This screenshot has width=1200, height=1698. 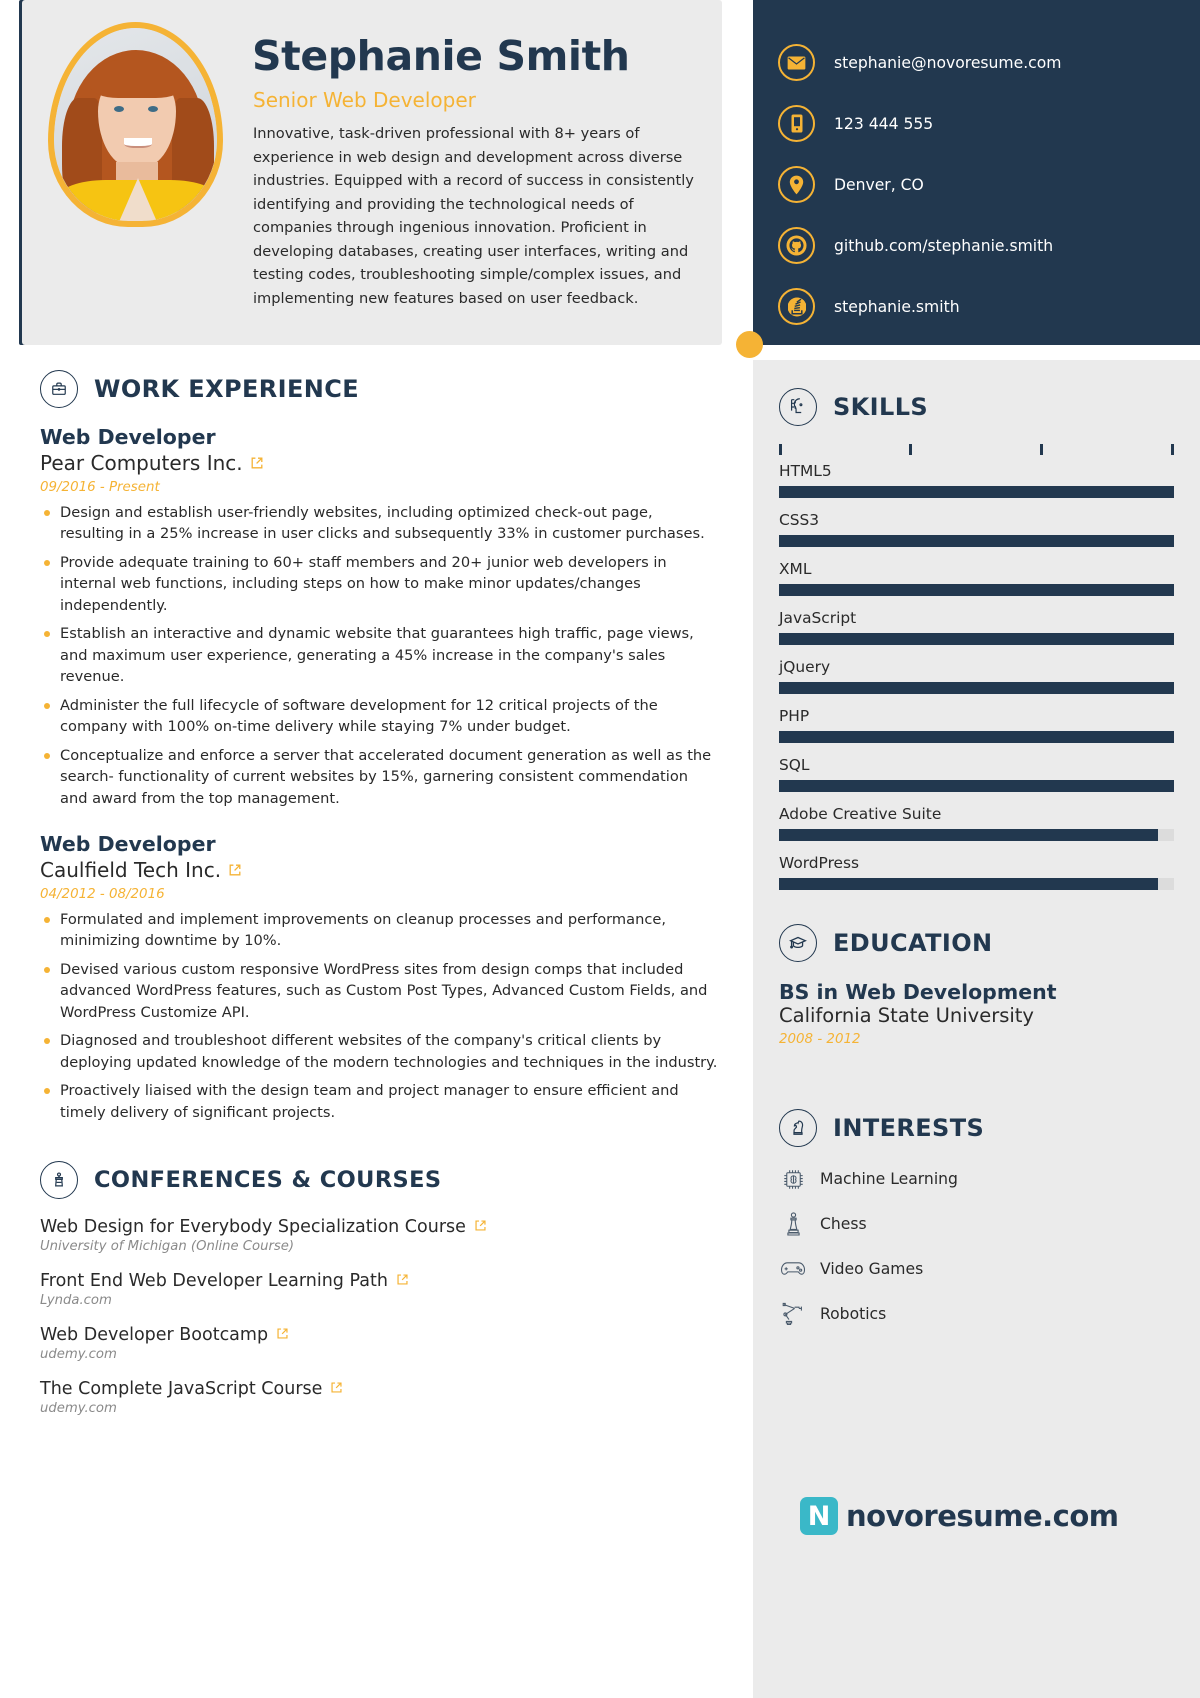 I want to click on contact-item-email: stephanie@novoresume.com, so click(x=978, y=62).